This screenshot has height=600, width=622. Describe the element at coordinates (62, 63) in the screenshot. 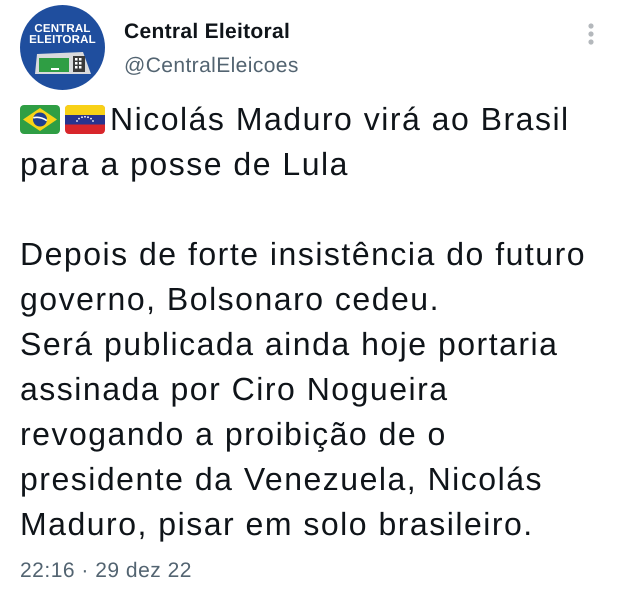

I see `voting-machine-icon` at that location.